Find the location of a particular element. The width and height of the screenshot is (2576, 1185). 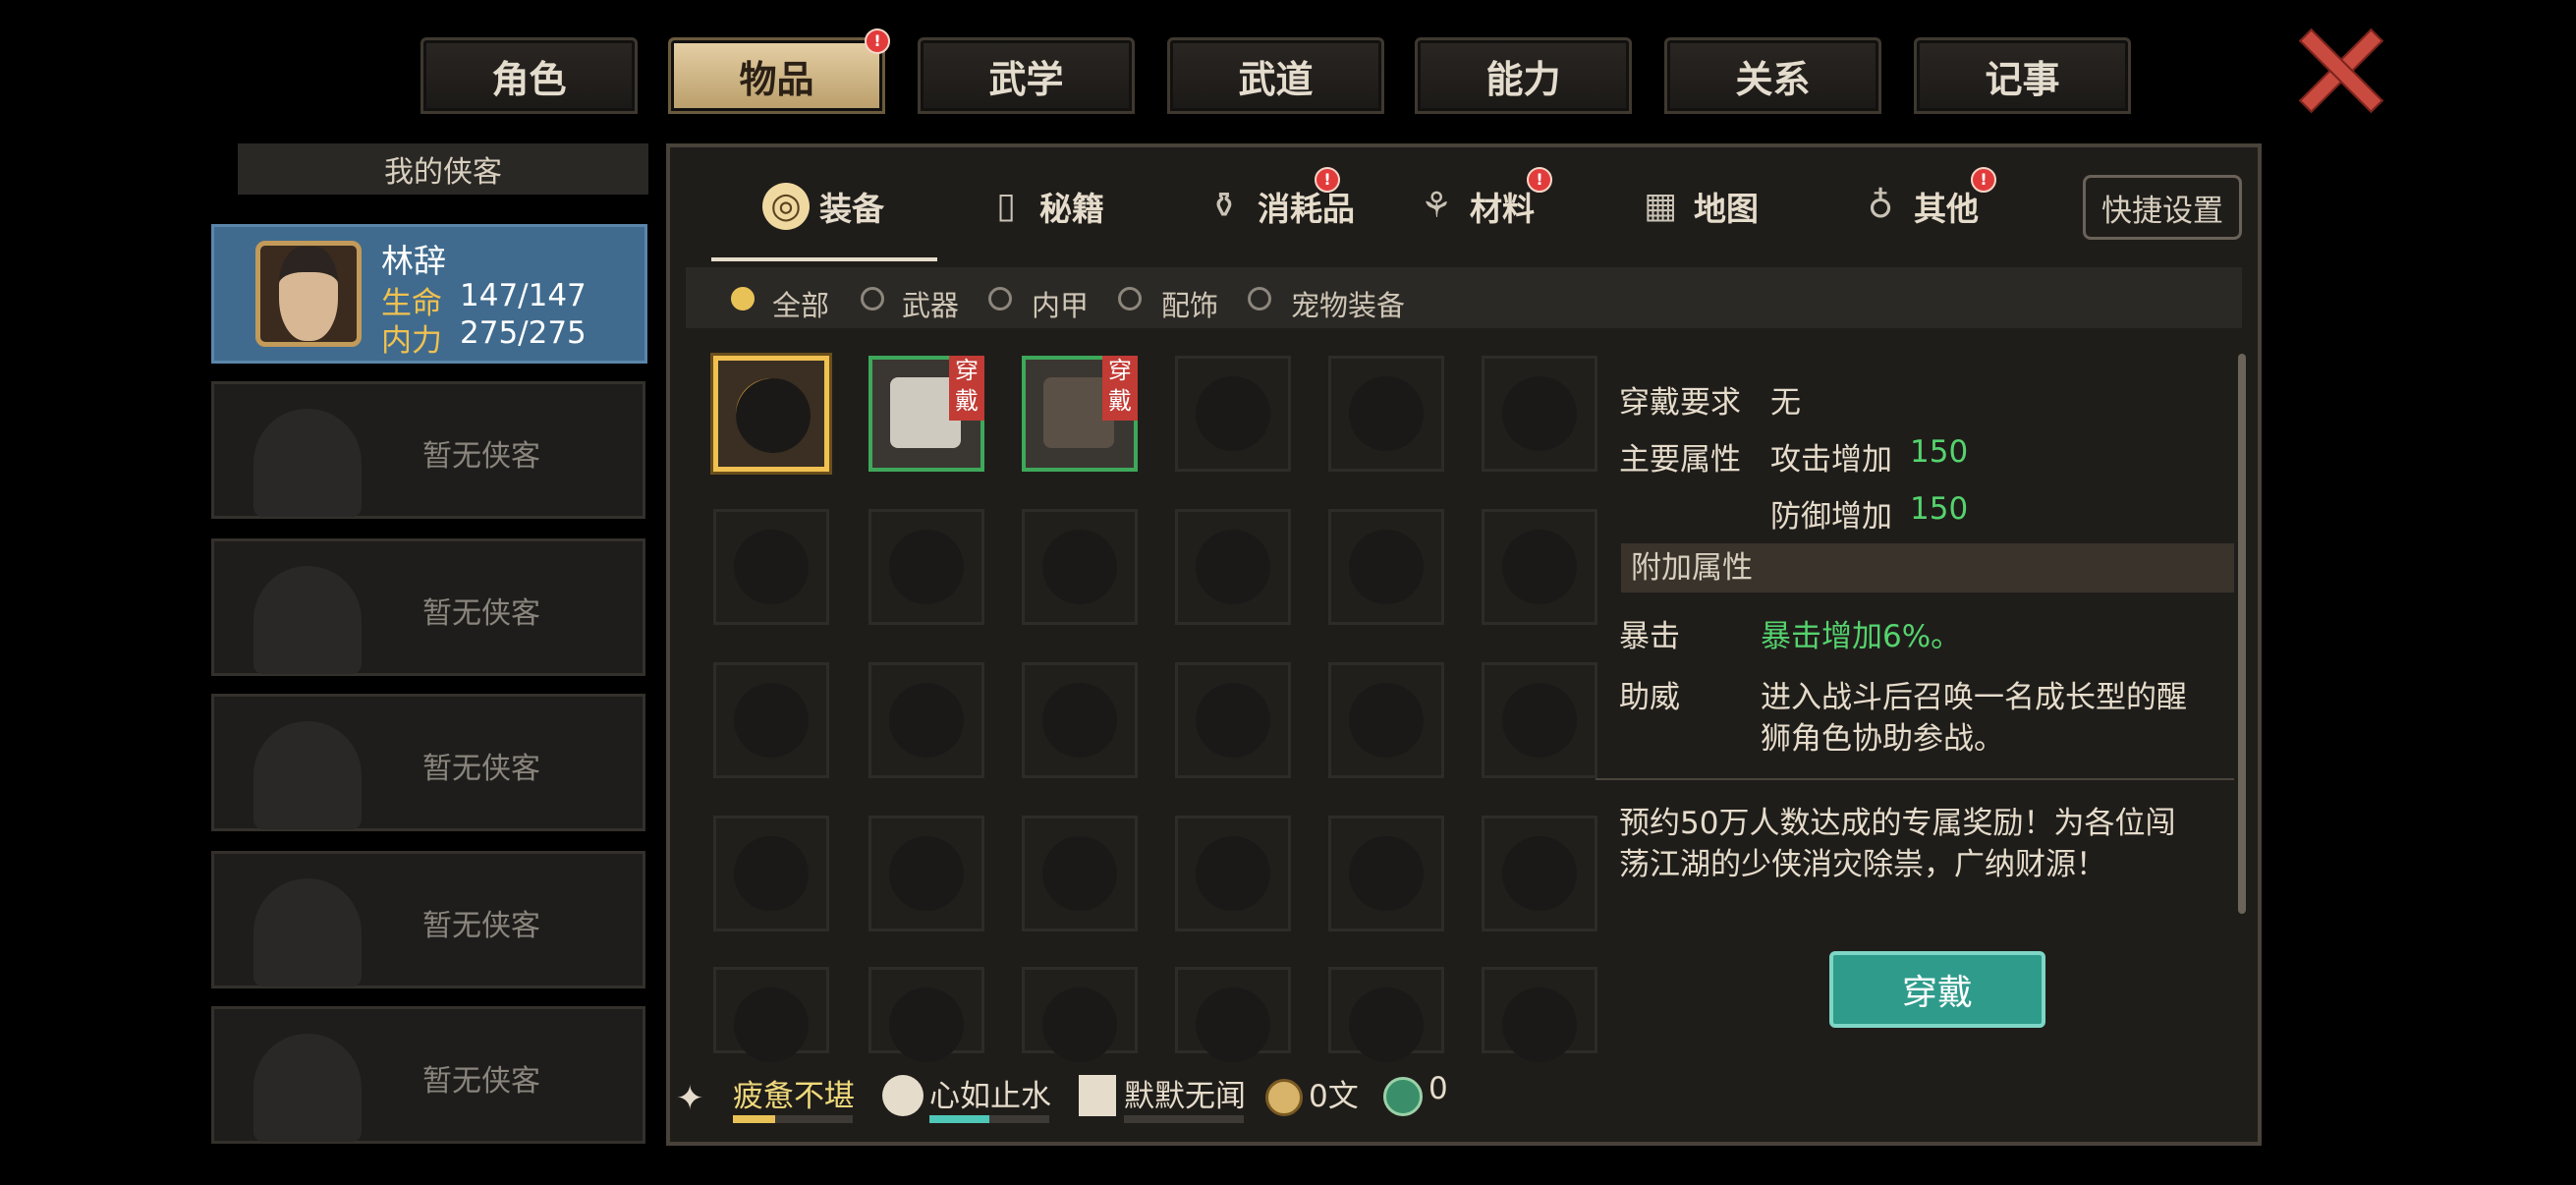

category-manuals: ▯ 秘籍 is located at coordinates (1043, 207).